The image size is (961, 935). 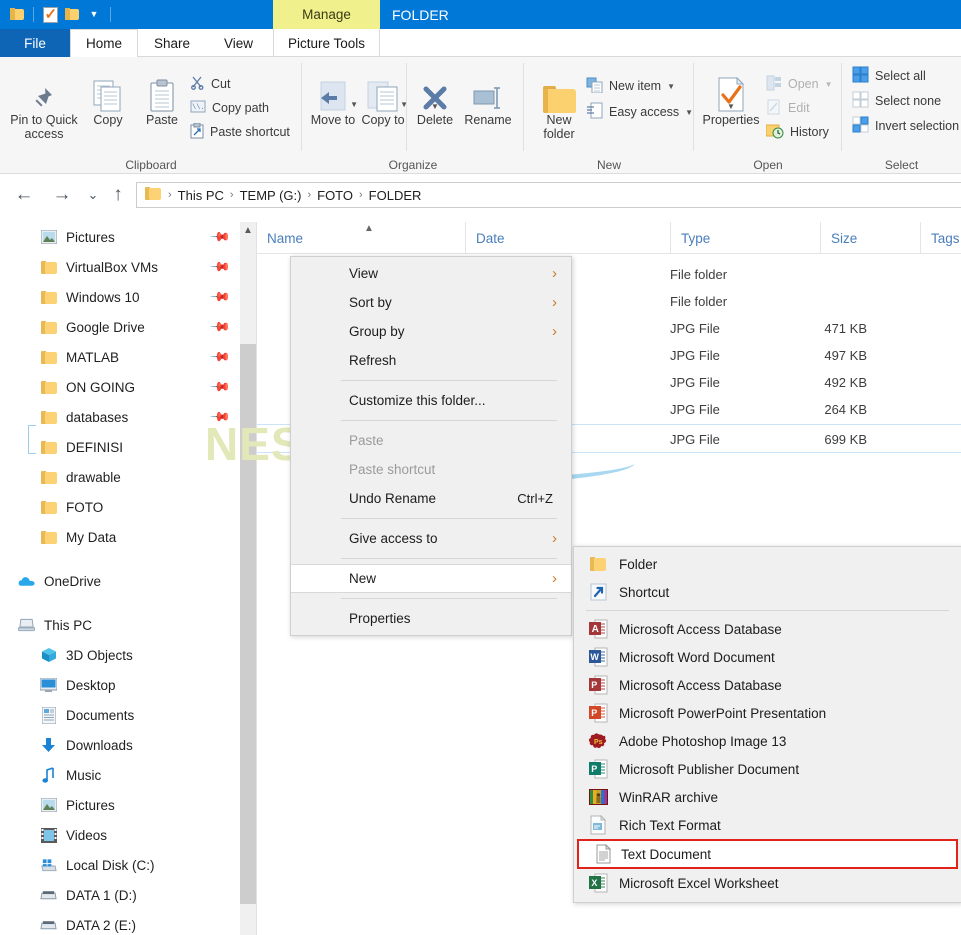 What do you see at coordinates (354, 105) in the screenshot?
I see `chevron-down-icon: ▼` at bounding box center [354, 105].